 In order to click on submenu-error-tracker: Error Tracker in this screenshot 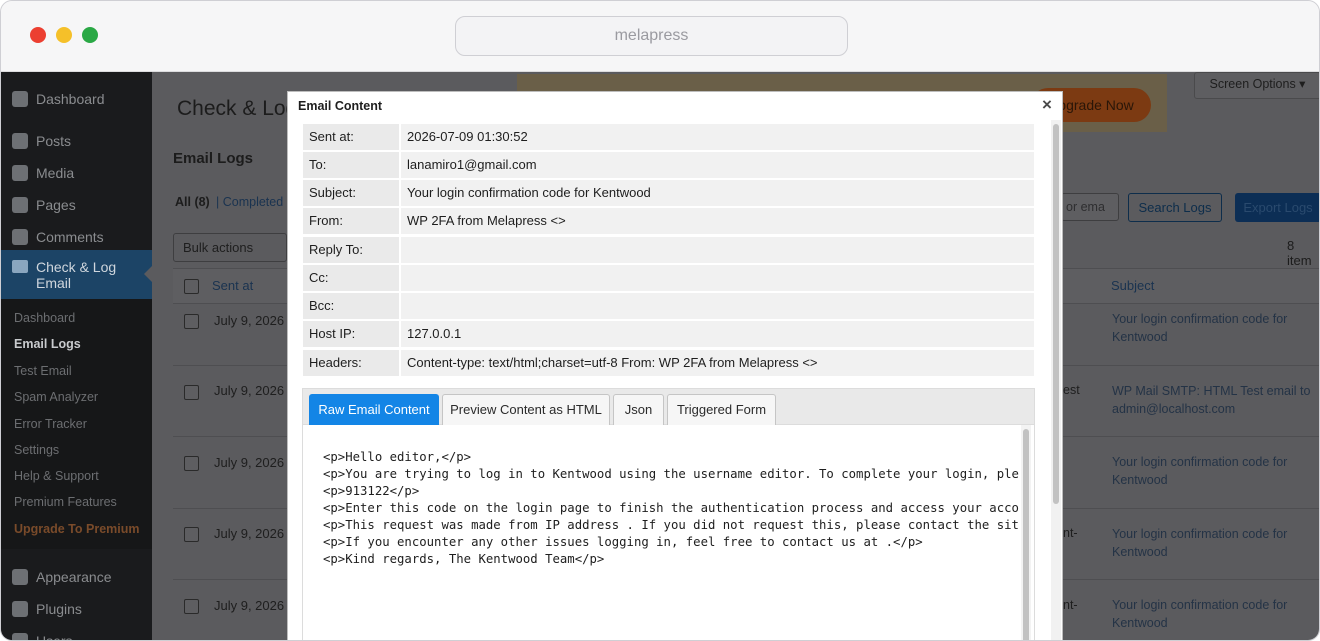, I will do `click(50, 424)`.